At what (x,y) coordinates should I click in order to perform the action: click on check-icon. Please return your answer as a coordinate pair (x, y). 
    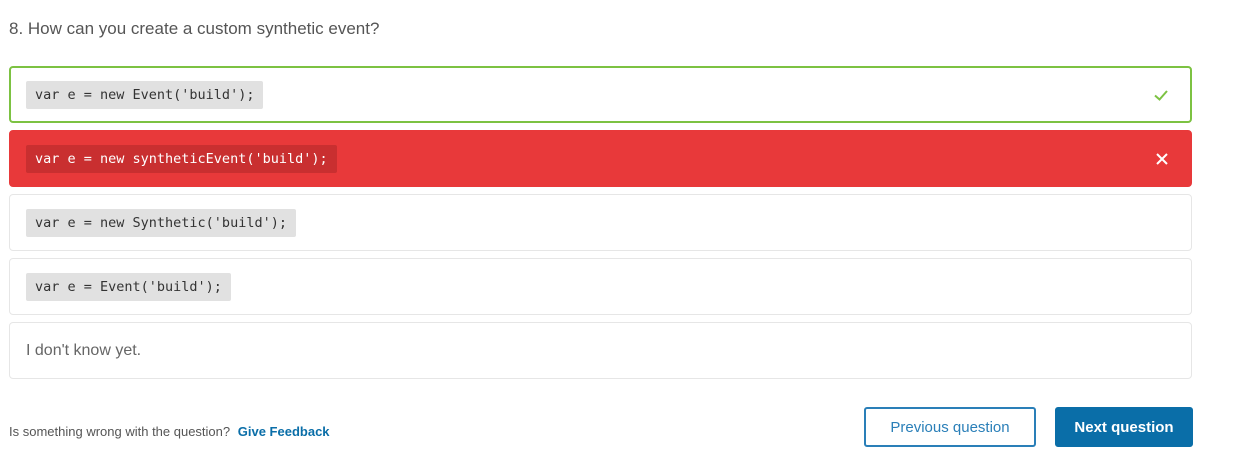
    Looking at the image, I should click on (1161, 95).